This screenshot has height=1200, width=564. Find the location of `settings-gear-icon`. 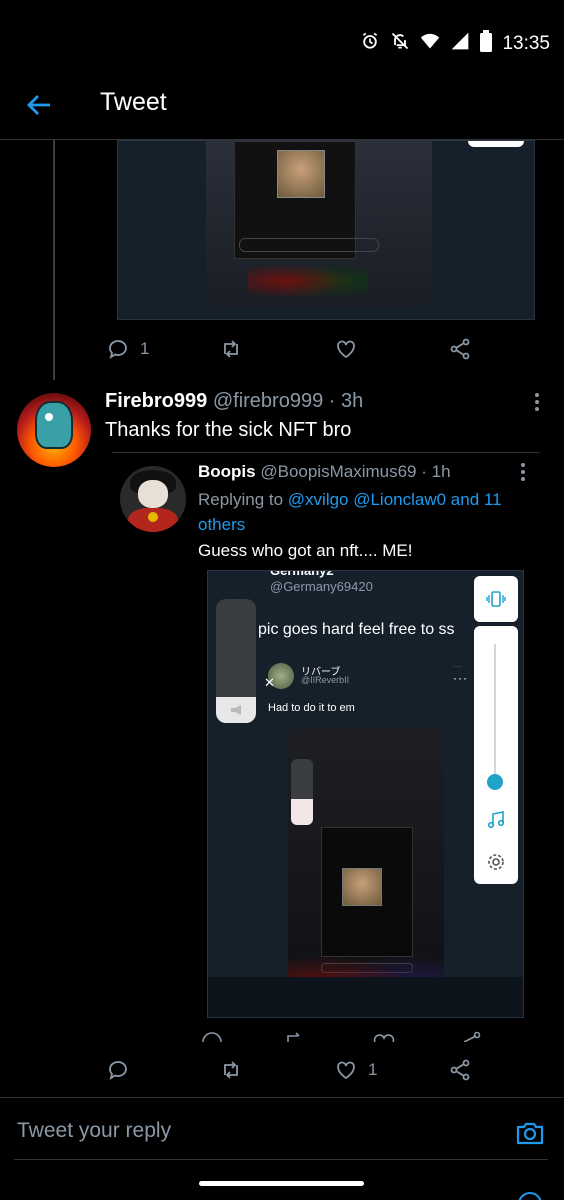

settings-gear-icon is located at coordinates (496, 862).